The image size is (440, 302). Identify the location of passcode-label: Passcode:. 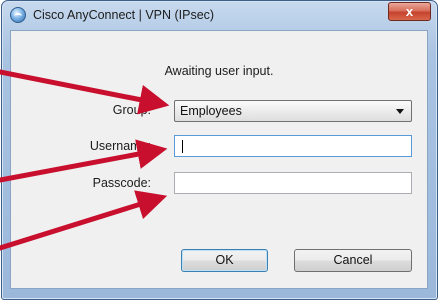
(121, 183).